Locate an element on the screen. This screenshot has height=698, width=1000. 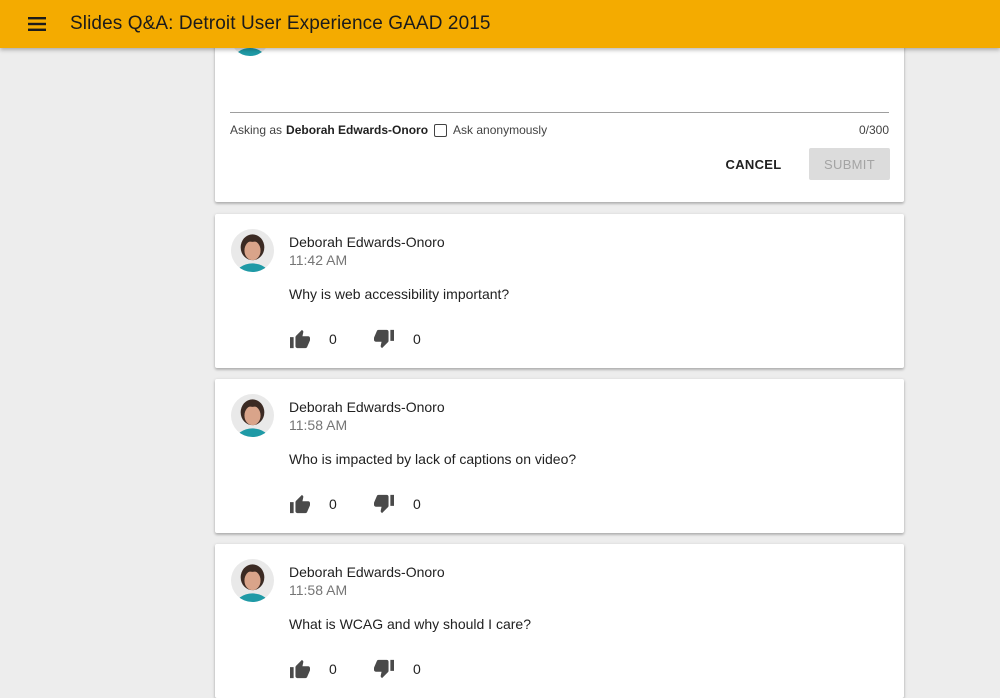
cancel-button: CANCEL is located at coordinates (753, 164).